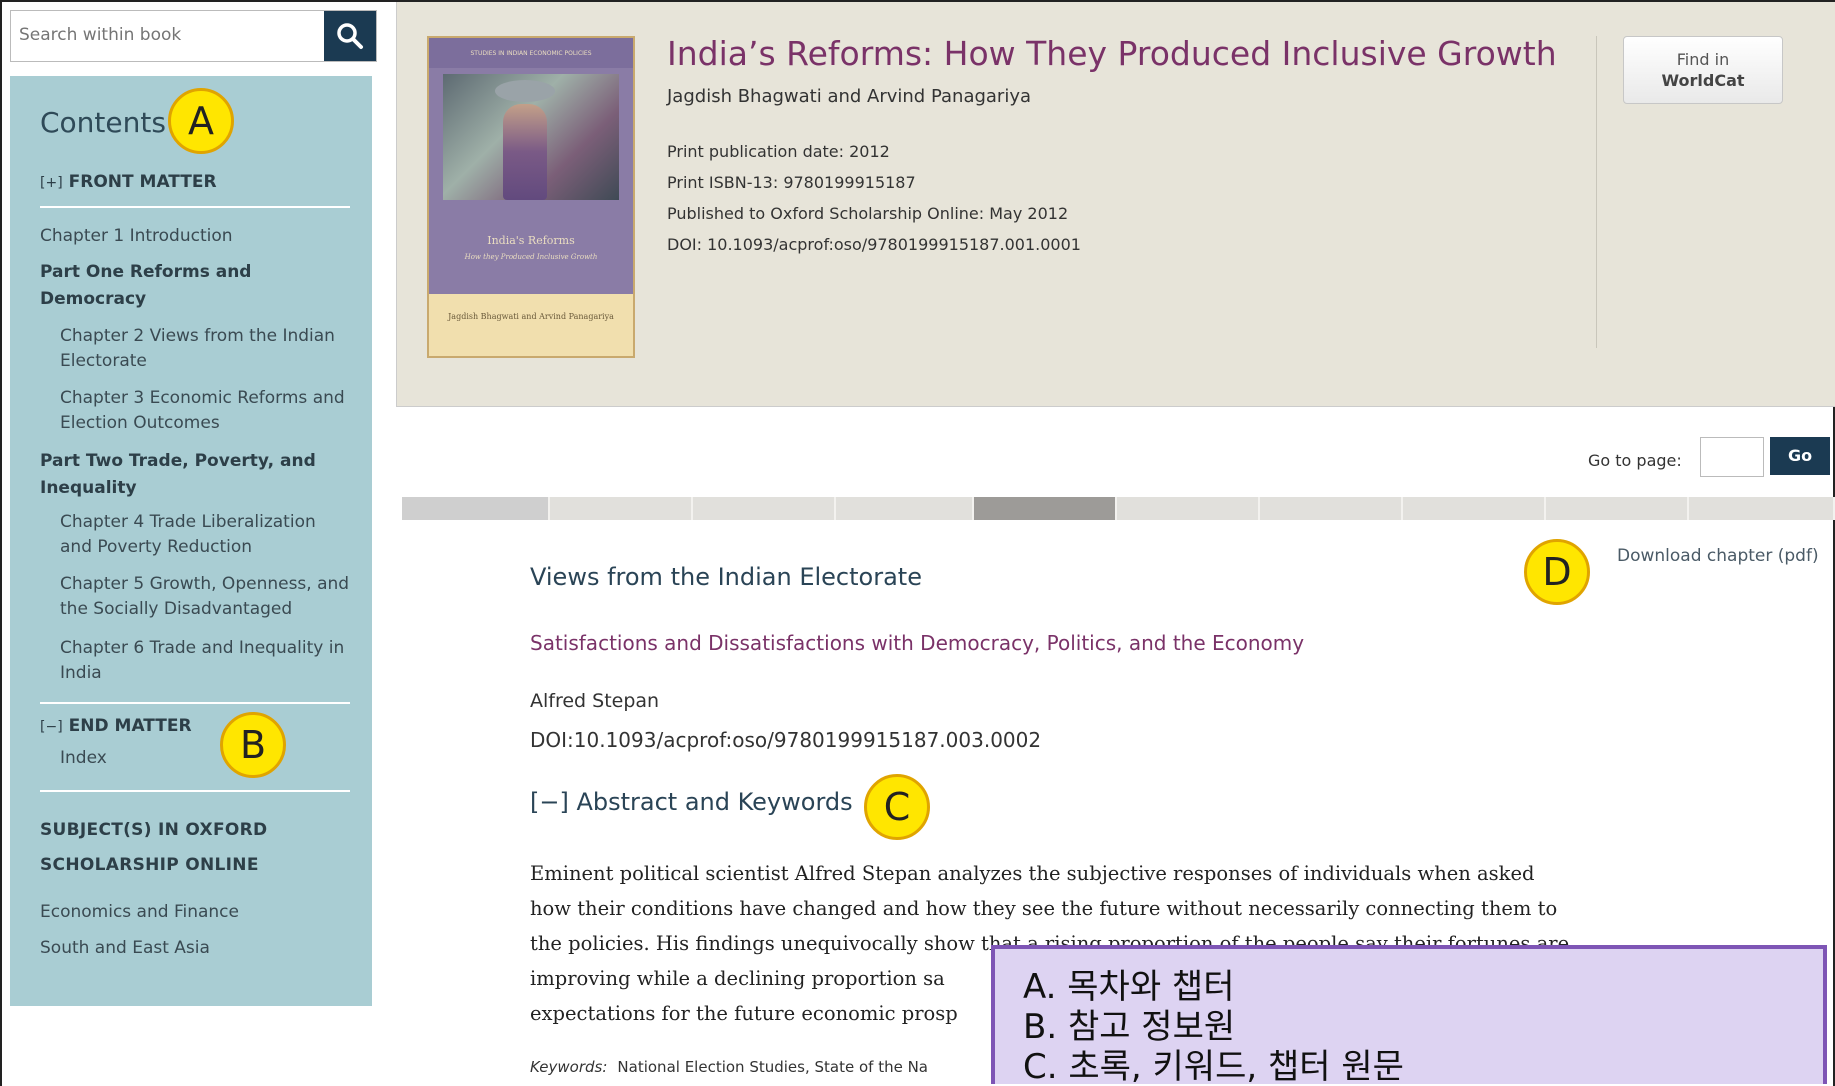  What do you see at coordinates (691, 802) in the screenshot?
I see `abstract-keywords-toggle: [−] Abstract and Keywords` at bounding box center [691, 802].